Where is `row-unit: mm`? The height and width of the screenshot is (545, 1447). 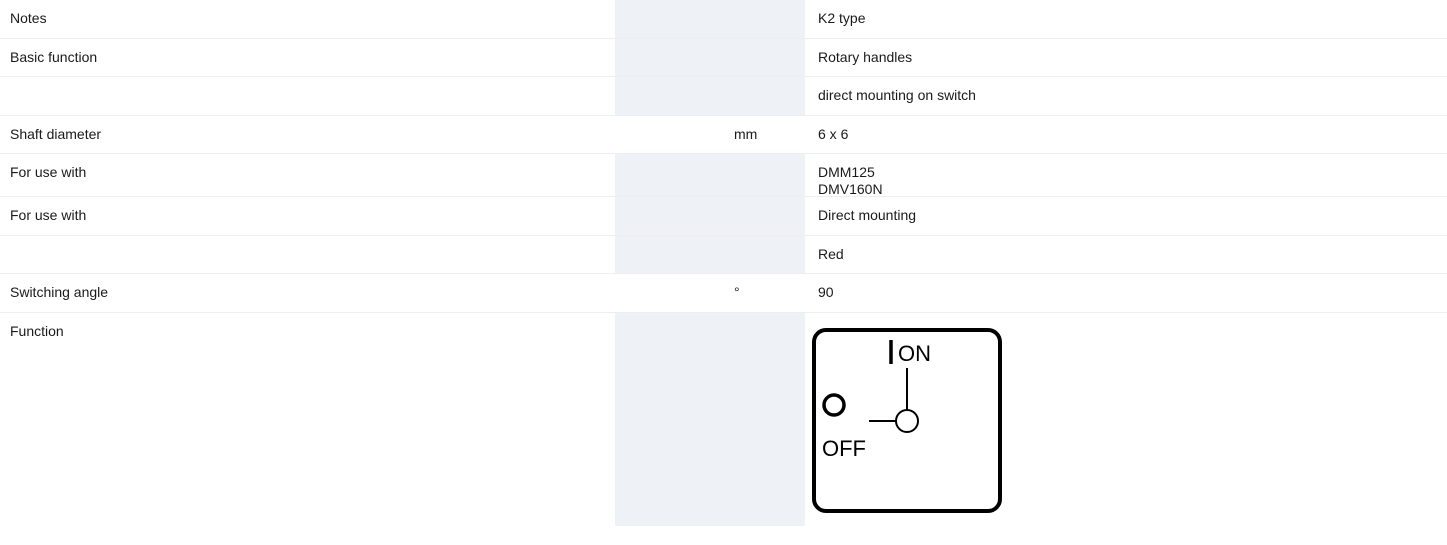
row-unit: mm is located at coordinates (767, 134).